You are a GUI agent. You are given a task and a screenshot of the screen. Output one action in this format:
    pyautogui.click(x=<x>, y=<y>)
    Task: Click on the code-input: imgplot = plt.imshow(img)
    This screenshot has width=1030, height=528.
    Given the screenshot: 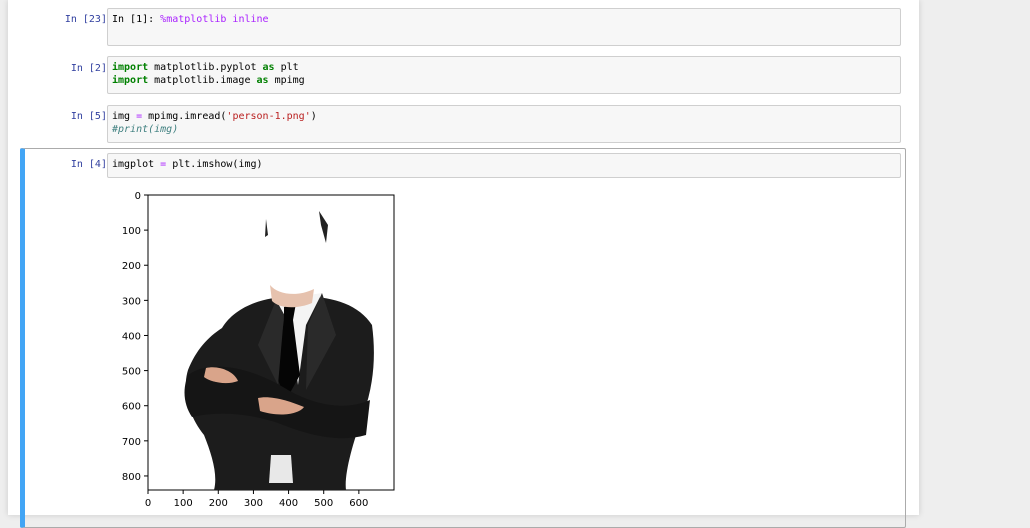 What is the action you would take?
    pyautogui.click(x=504, y=165)
    